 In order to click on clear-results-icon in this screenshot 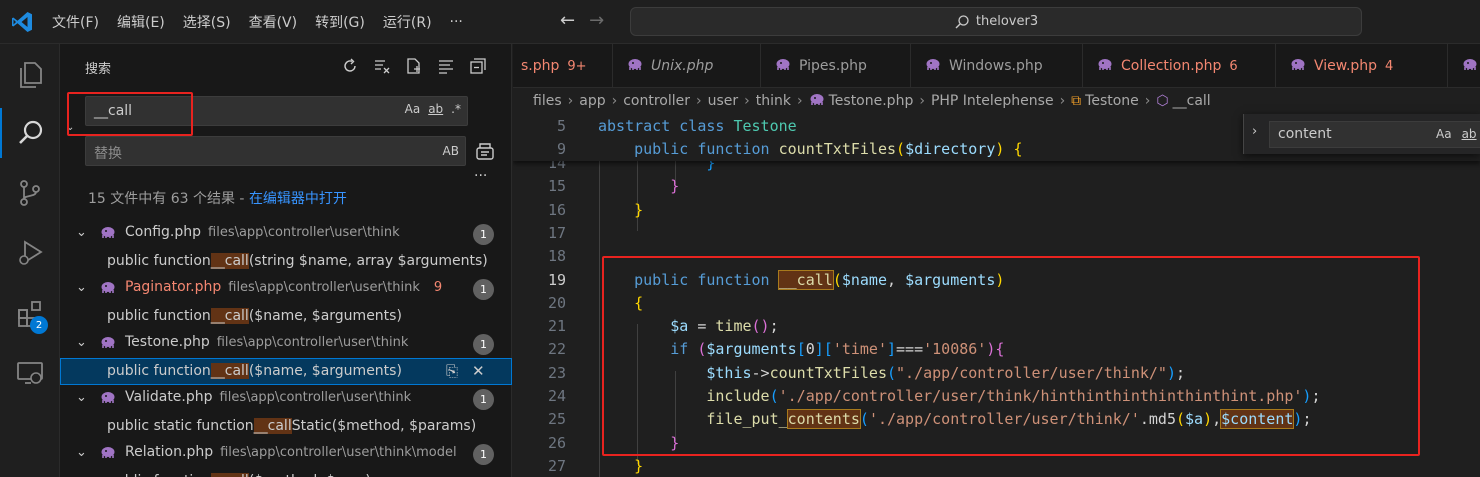, I will do `click(382, 66)`.